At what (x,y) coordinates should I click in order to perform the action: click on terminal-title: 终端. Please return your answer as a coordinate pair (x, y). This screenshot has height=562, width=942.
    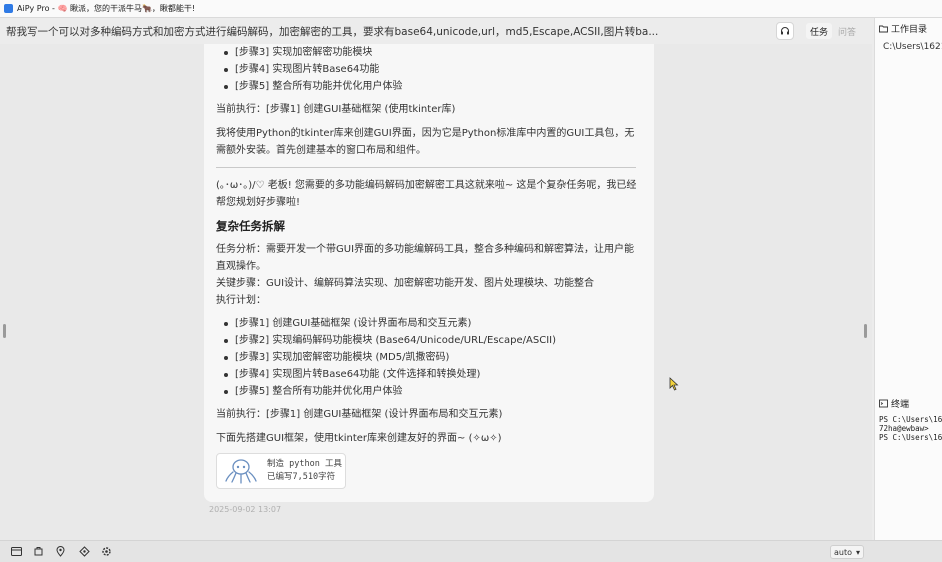
    Looking at the image, I should click on (900, 404).